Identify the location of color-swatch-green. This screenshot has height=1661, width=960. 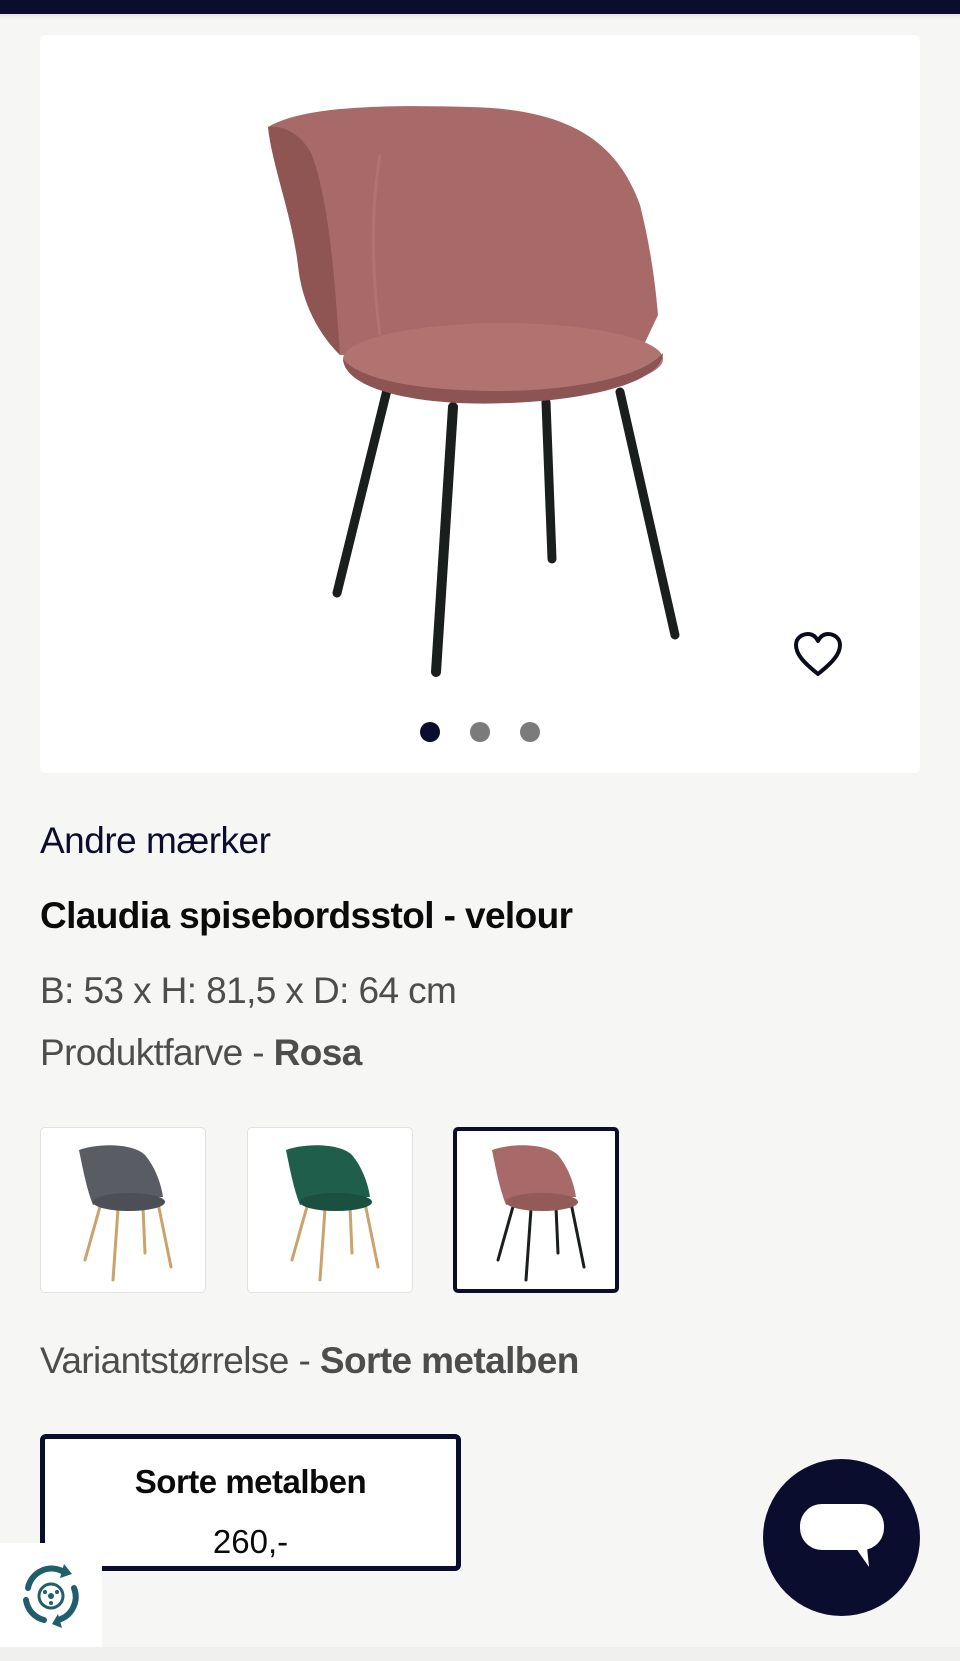
(330, 1210).